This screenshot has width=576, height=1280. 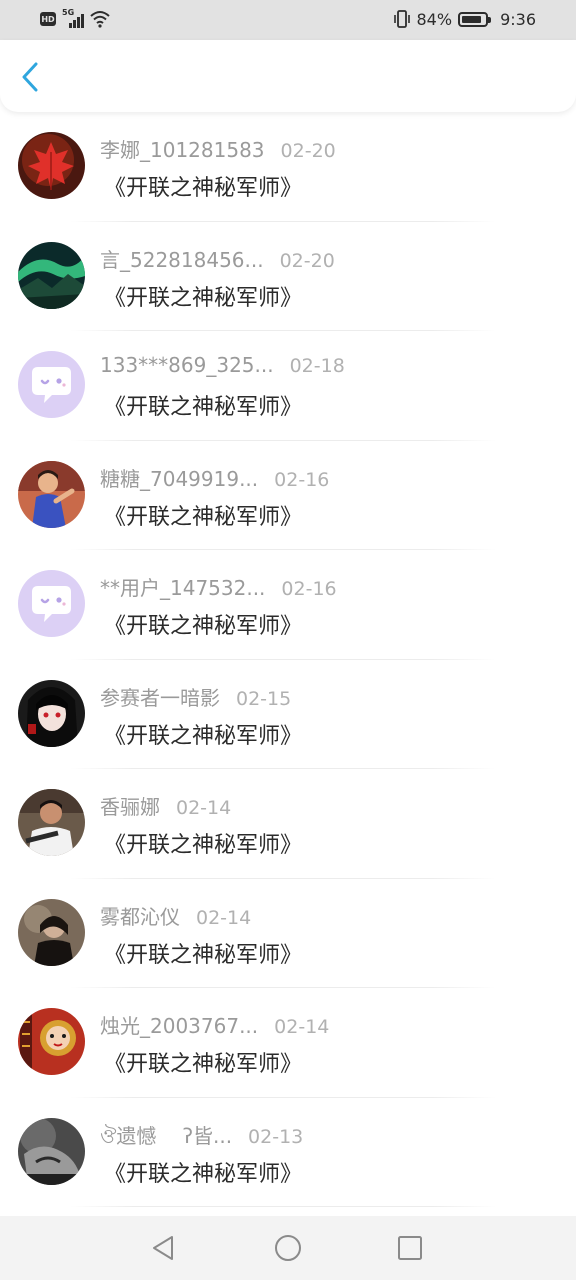 I want to click on author-line: **用户_147532... 02-16, so click(x=218, y=586).